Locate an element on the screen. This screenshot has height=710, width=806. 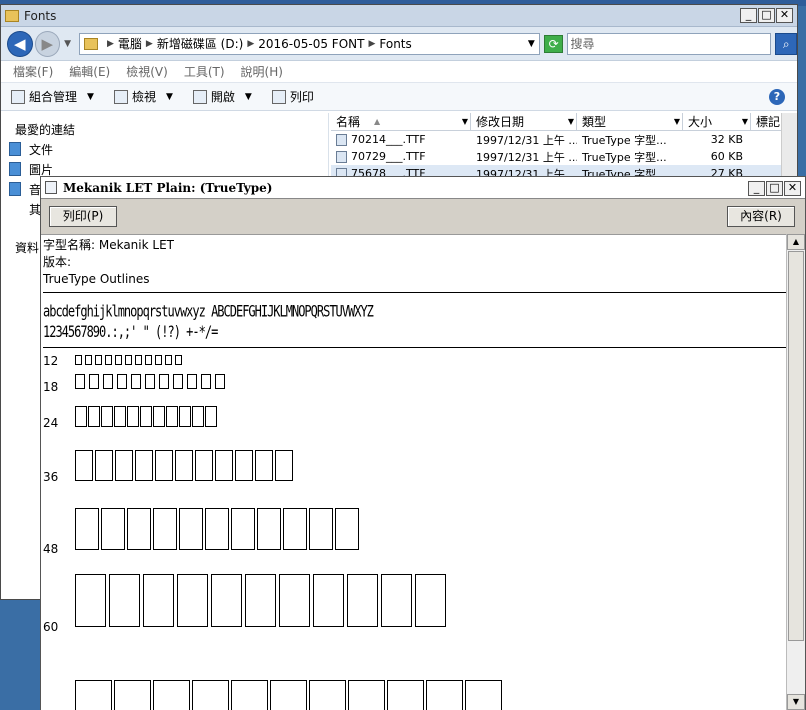
breadcrumb-folder: 2016-05-05 FONT is located at coordinates (311, 44).